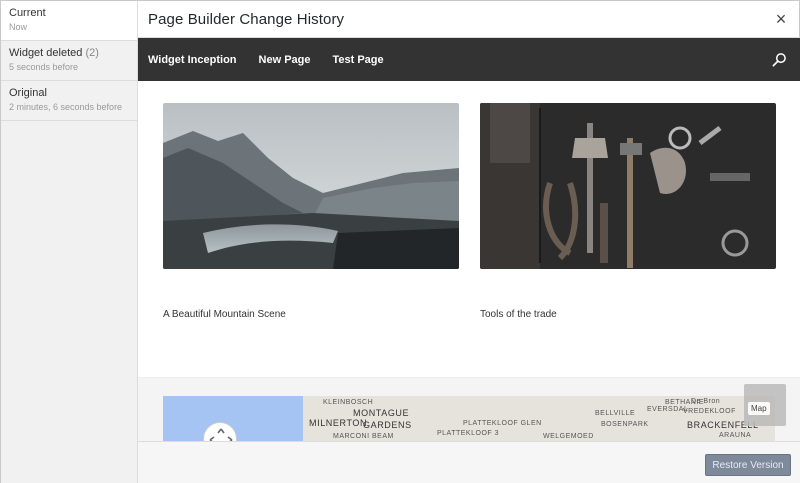  Describe the element at coordinates (357, 60) in the screenshot. I see `nav-item-test-page: Test Page` at that location.